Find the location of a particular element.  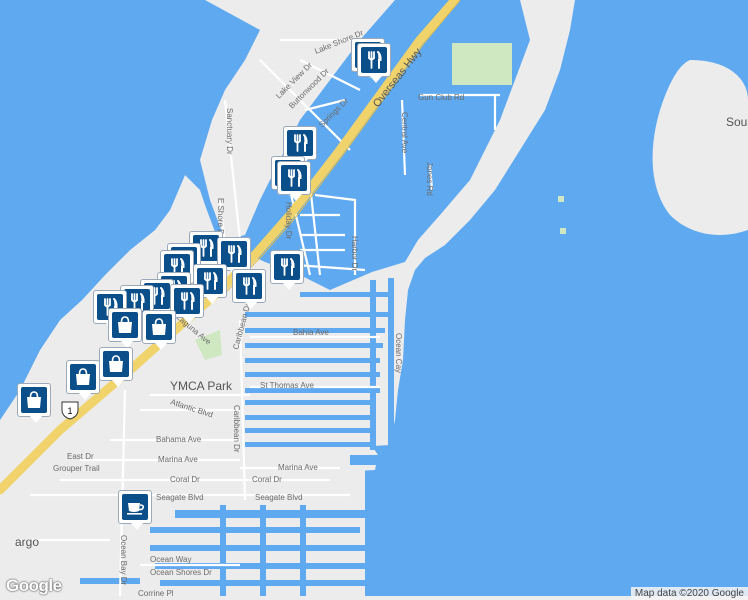

us-route-shield: 1 is located at coordinates (70, 410).